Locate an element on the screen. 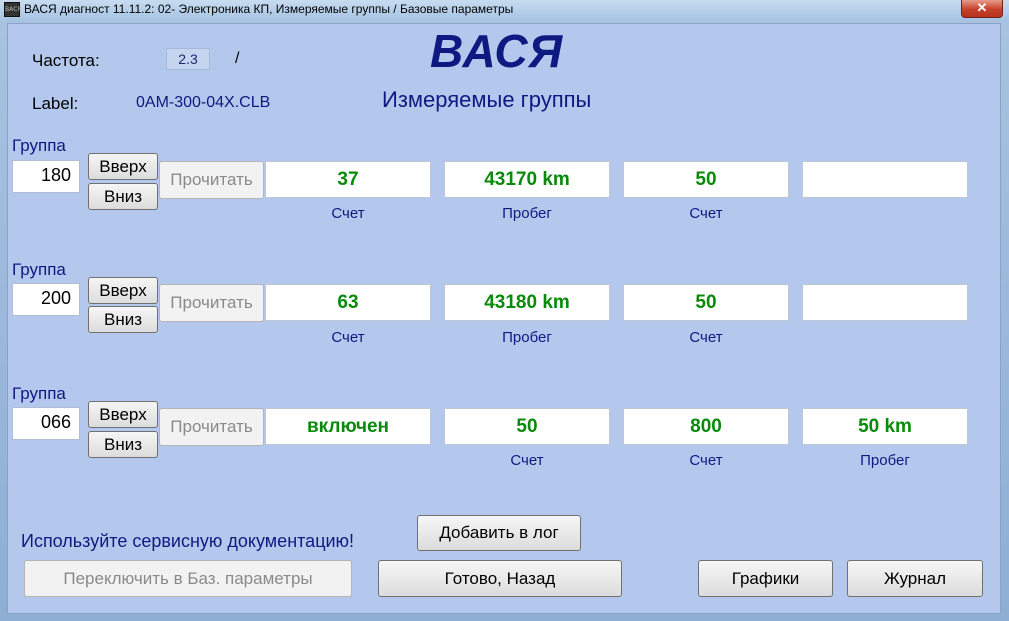 The image size is (1009, 621). close-button: ✕ is located at coordinates (982, 9).